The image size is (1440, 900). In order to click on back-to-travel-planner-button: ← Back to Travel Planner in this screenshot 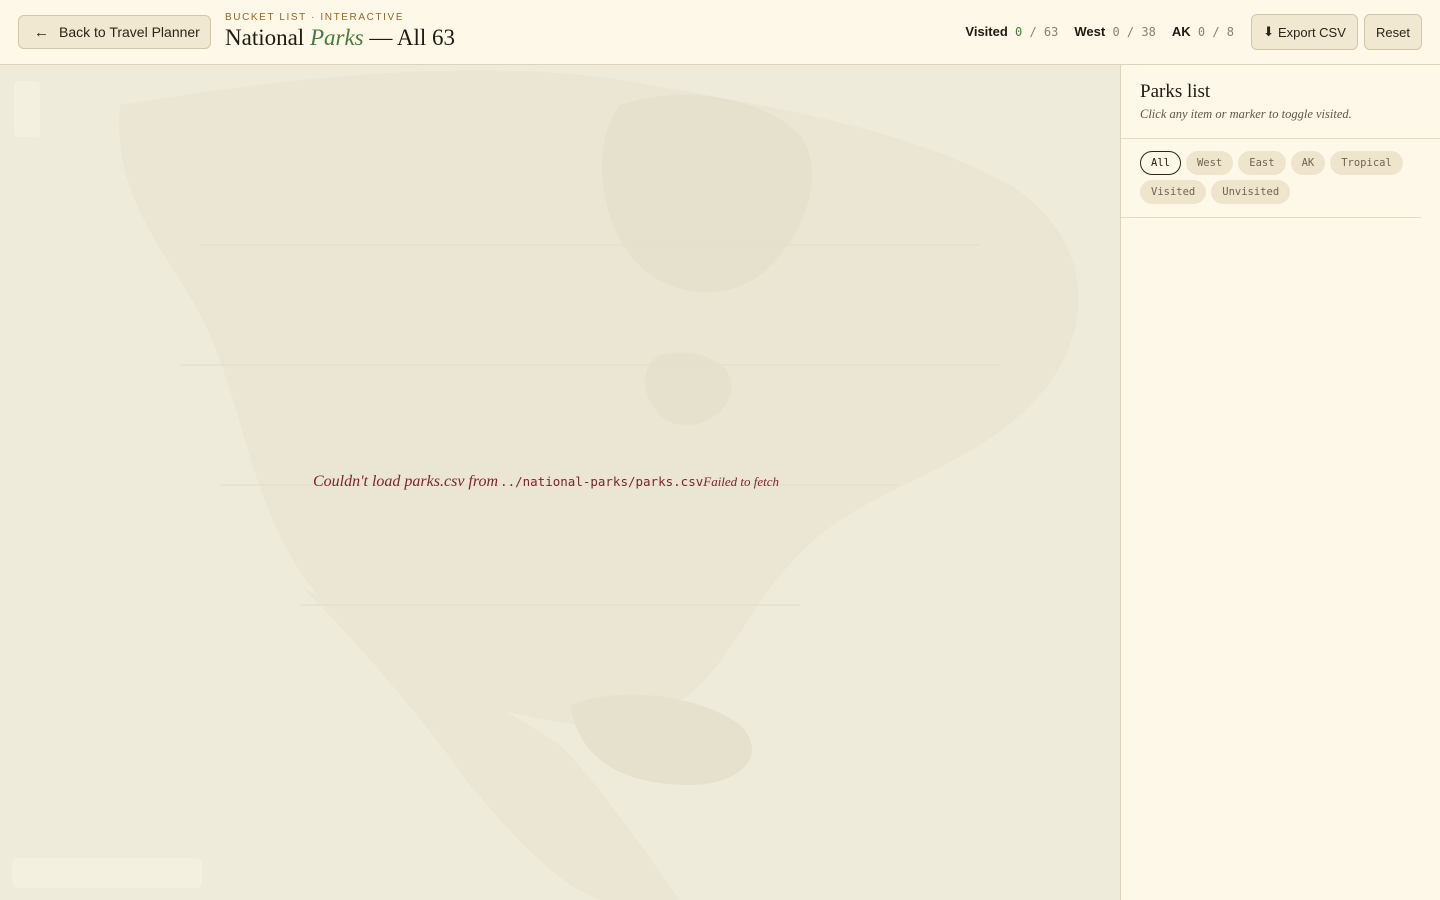, I will do `click(114, 32)`.